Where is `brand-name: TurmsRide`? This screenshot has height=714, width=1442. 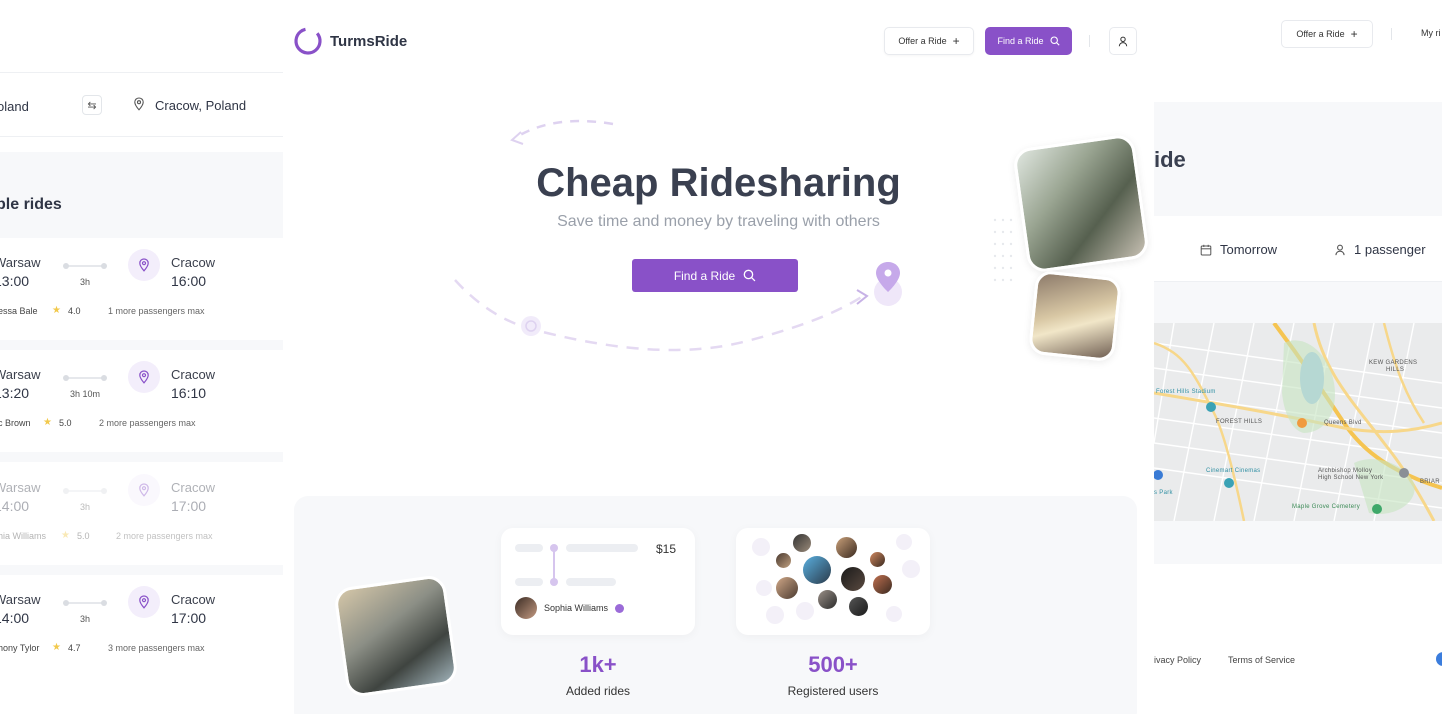
brand-name: TurmsRide is located at coordinates (369, 41).